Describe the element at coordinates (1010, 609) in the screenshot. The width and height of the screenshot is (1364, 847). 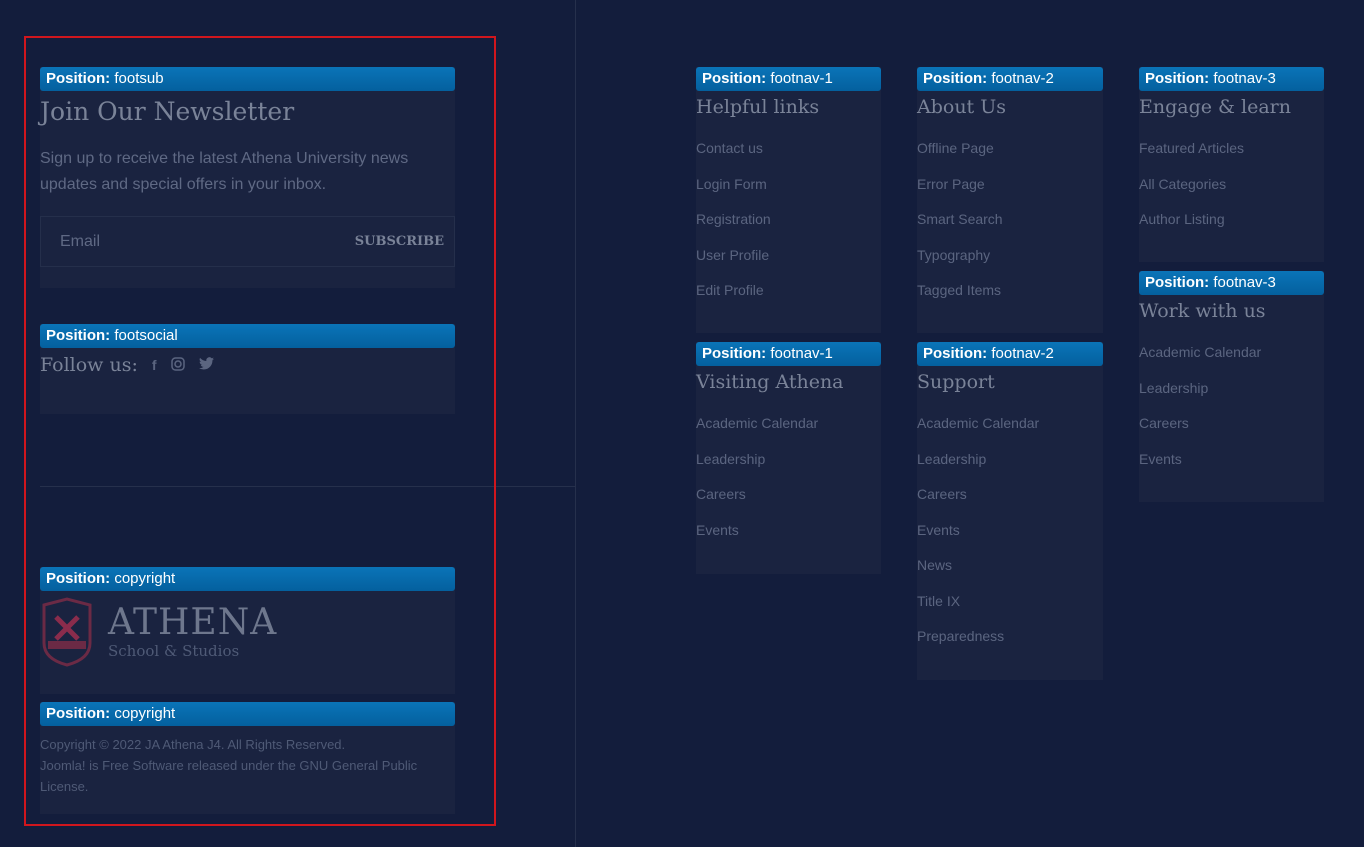
I see `nav-link: Title IX` at that location.